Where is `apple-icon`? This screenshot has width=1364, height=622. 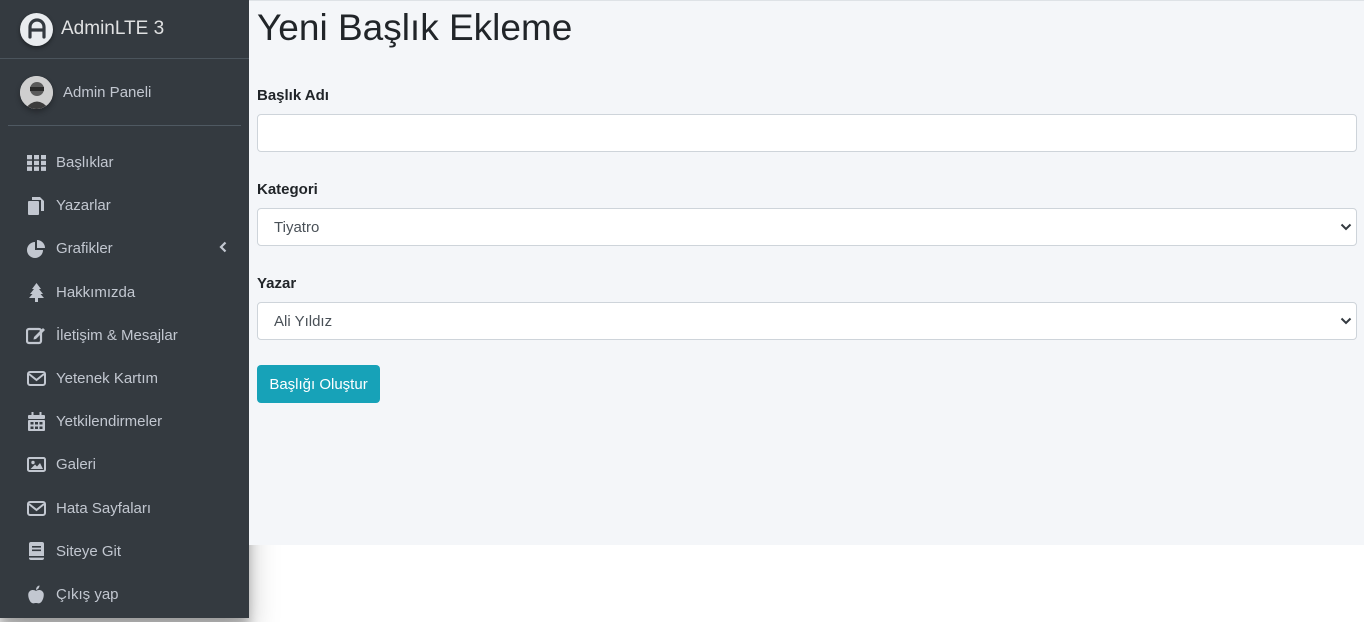
apple-icon is located at coordinates (36, 594).